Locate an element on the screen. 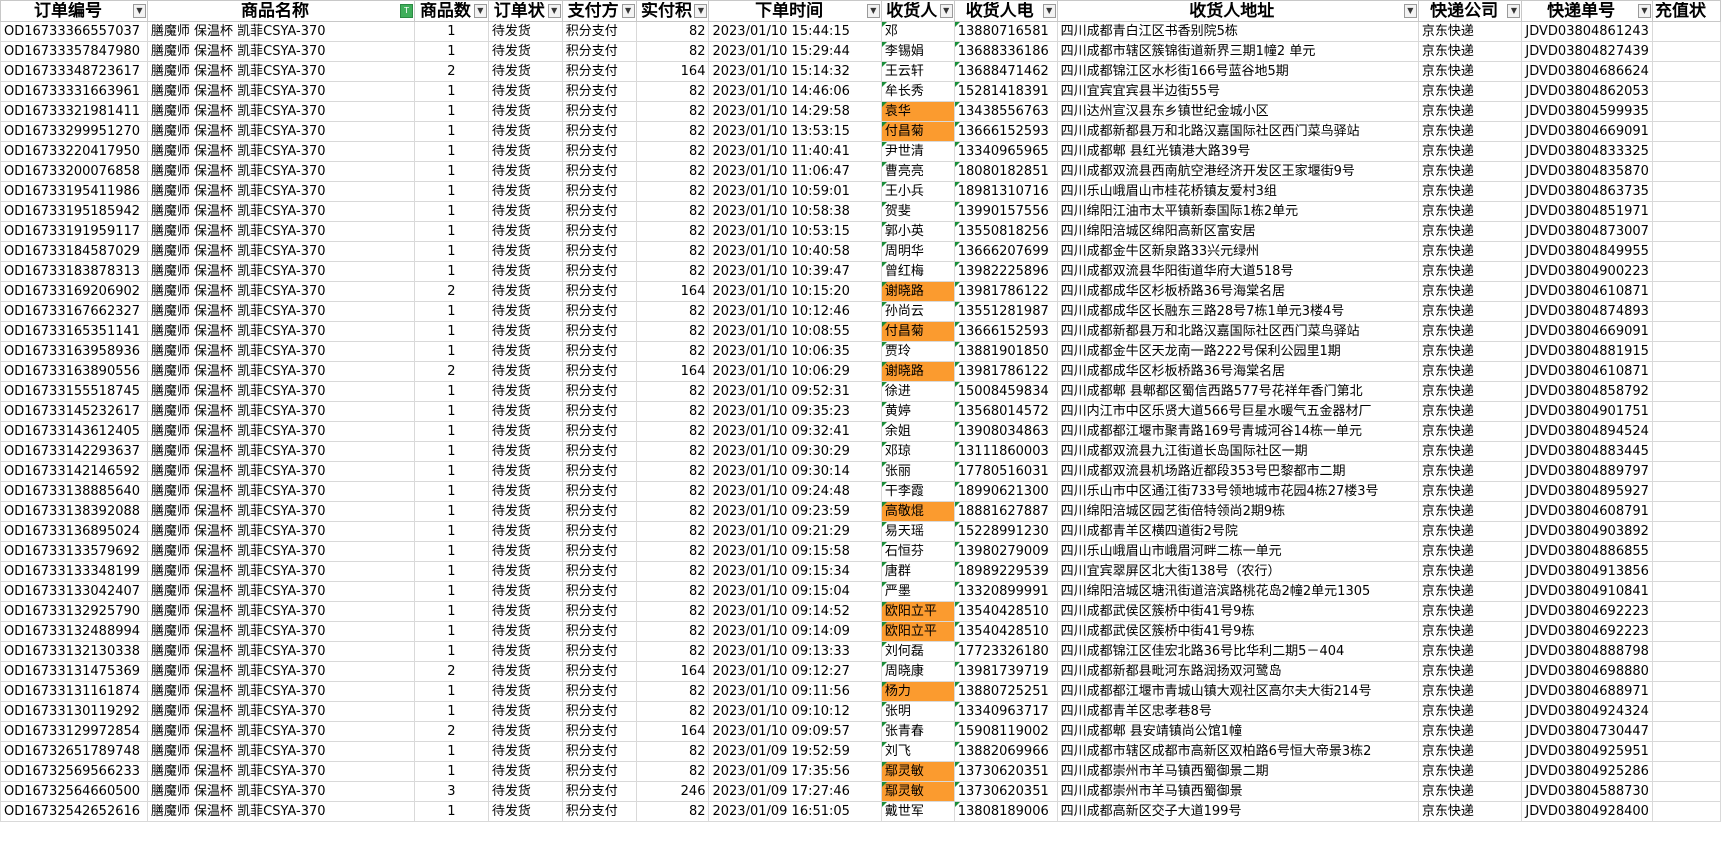 The height and width of the screenshot is (841, 1721). cell-recipient: 贺斐 is located at coordinates (917, 211).